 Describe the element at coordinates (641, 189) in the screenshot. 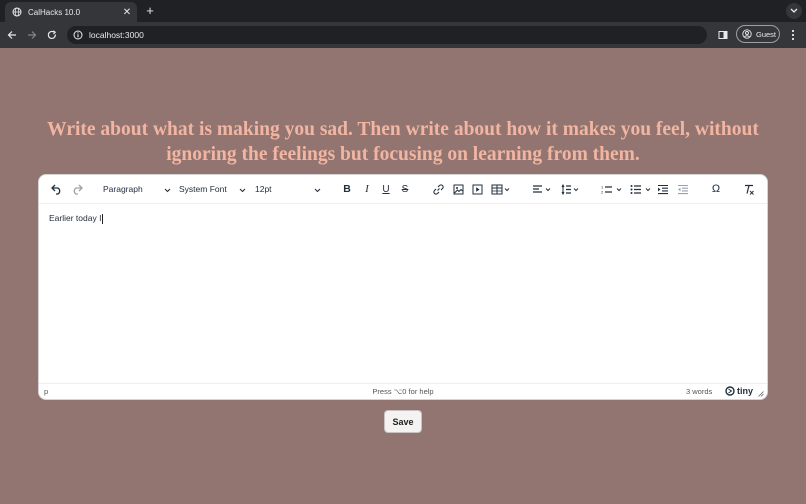

I see `bullet-list-icon` at that location.